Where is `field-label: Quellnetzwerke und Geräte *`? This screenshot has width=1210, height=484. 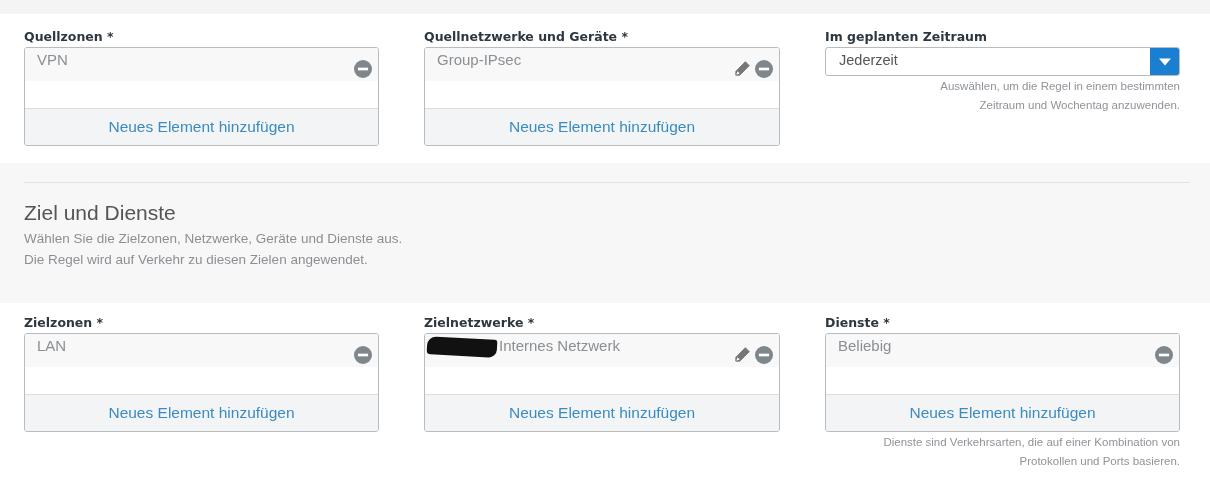 field-label: Quellnetzwerke und Geräte * is located at coordinates (526, 37).